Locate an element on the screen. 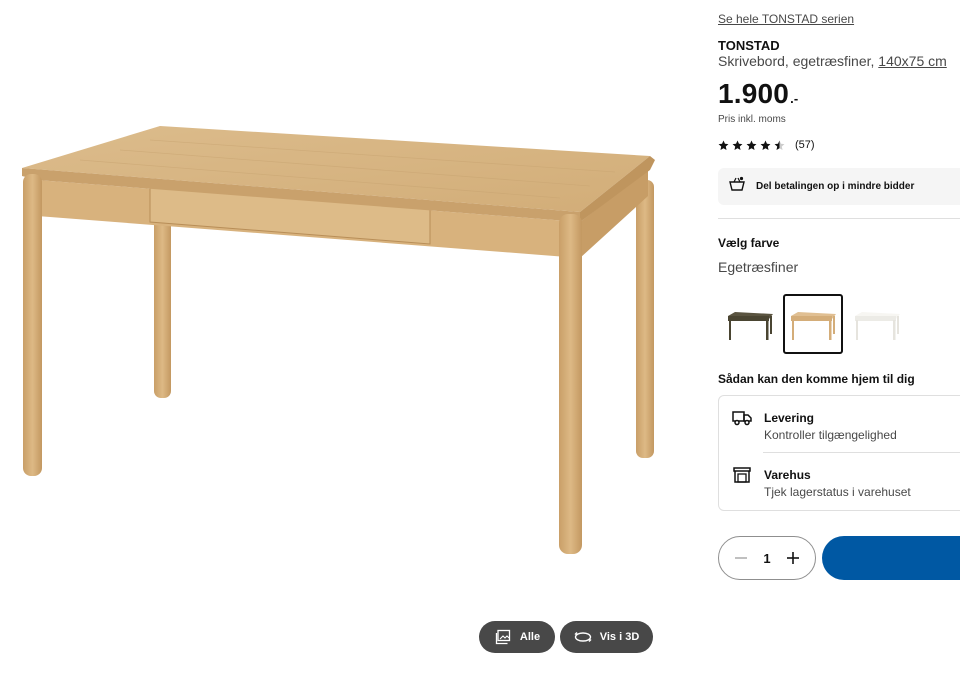  rating-stars is located at coordinates (751, 145).